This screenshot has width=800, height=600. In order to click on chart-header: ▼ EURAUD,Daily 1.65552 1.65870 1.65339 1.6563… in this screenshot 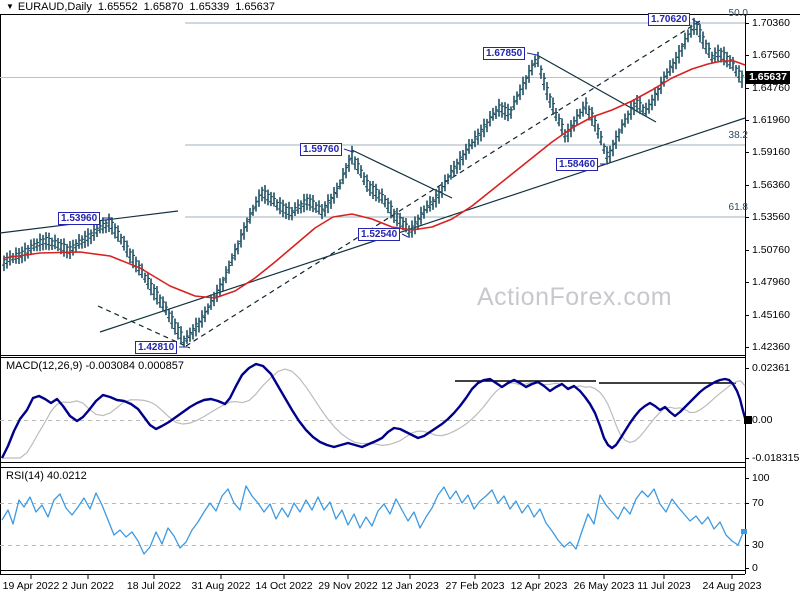, I will do `click(140, 7)`.